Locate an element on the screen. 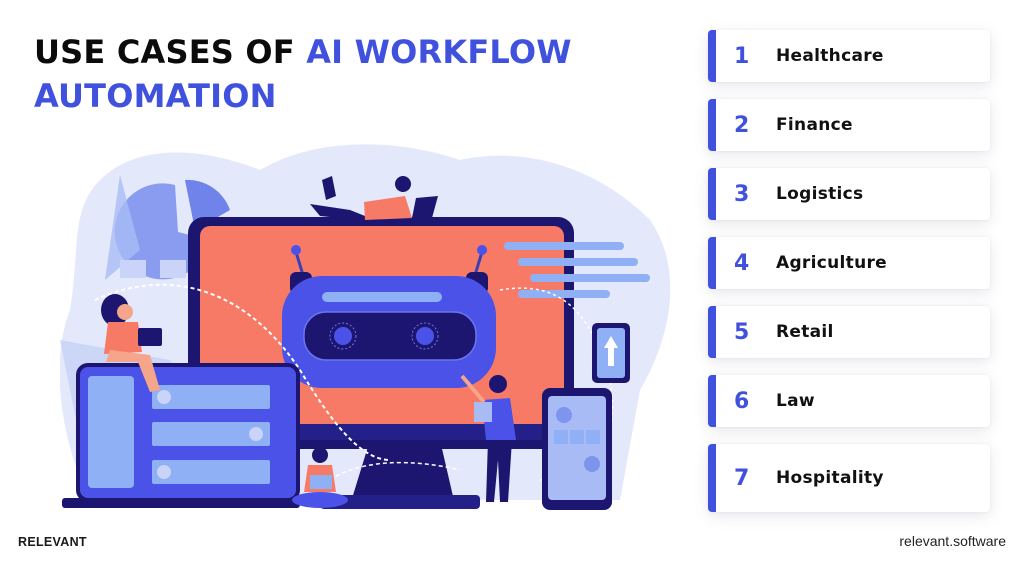 This screenshot has width=1024, height=563. use-case-number: 6 is located at coordinates (742, 401).